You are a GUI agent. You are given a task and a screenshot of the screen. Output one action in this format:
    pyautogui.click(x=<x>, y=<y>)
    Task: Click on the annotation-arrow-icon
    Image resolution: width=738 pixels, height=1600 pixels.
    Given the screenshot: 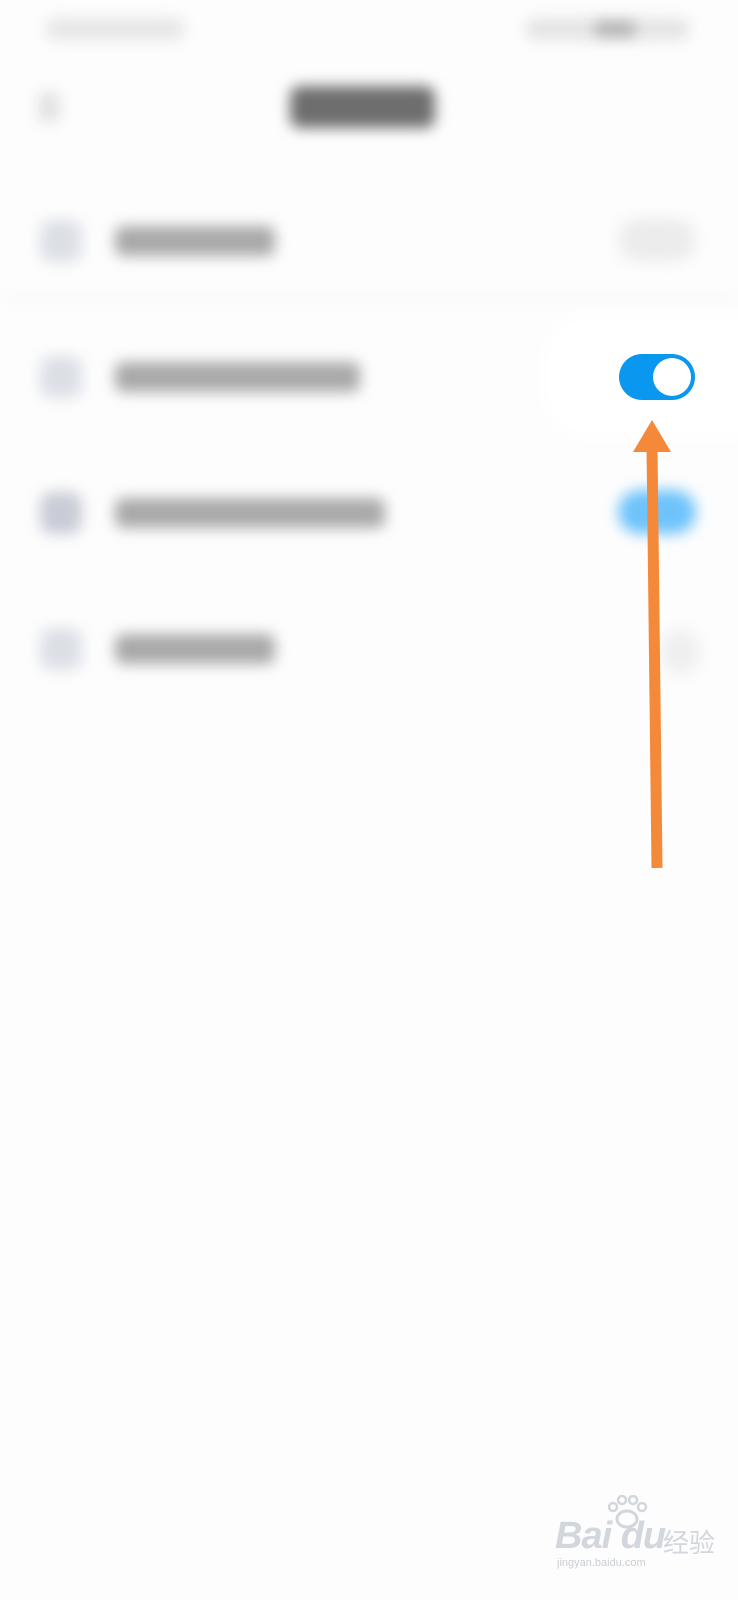 What is the action you would take?
    pyautogui.click(x=652, y=644)
    